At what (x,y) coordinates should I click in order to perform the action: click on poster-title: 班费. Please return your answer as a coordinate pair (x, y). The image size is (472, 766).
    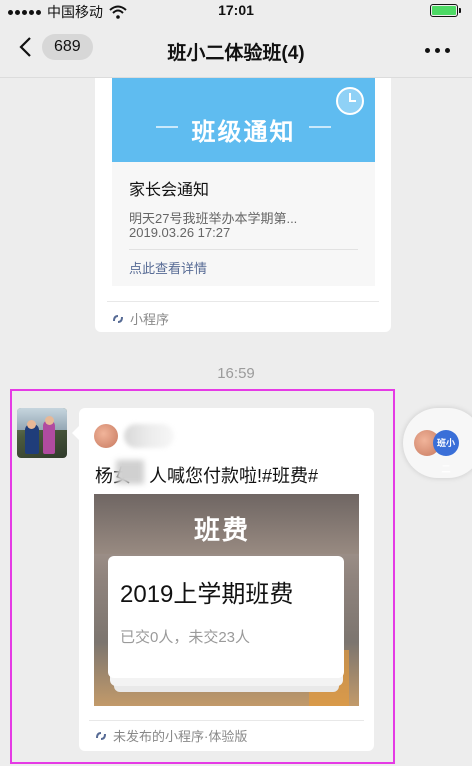
    Looking at the image, I should click on (222, 530).